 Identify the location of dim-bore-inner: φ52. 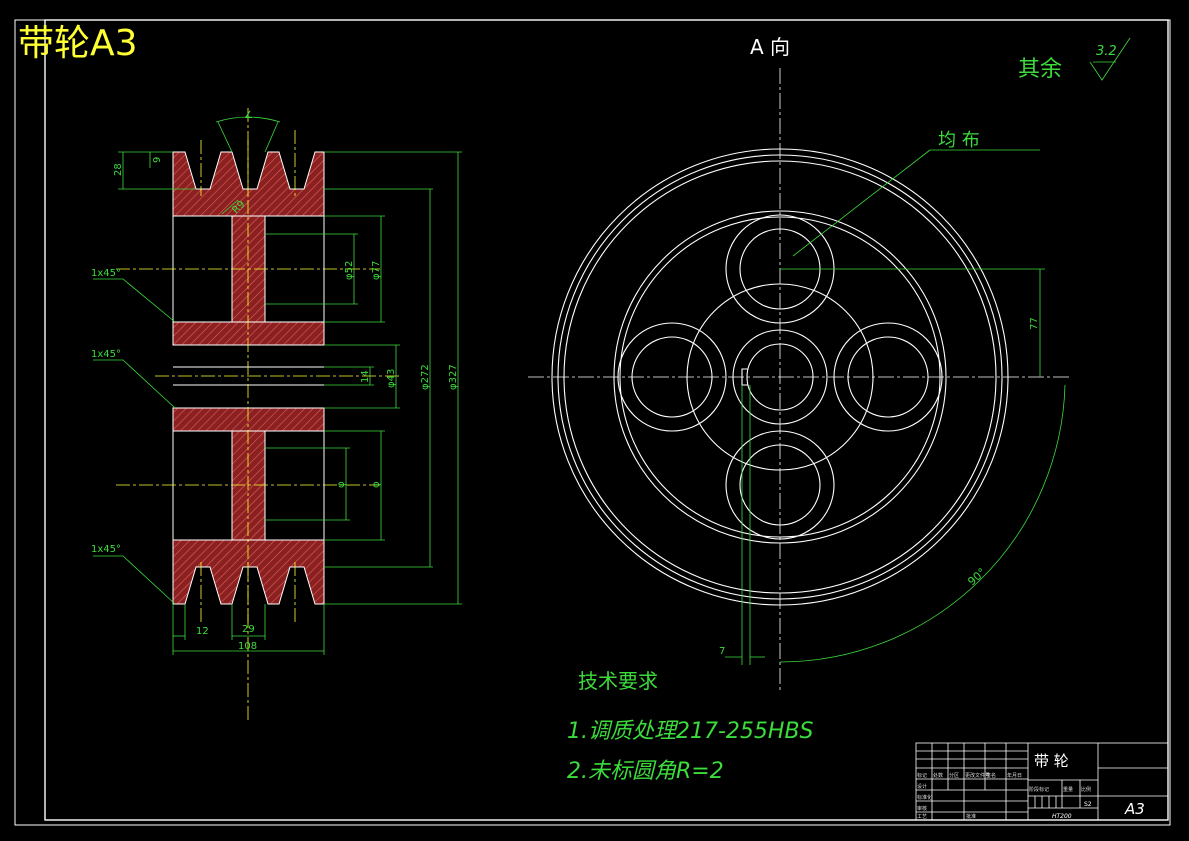
(349, 270).